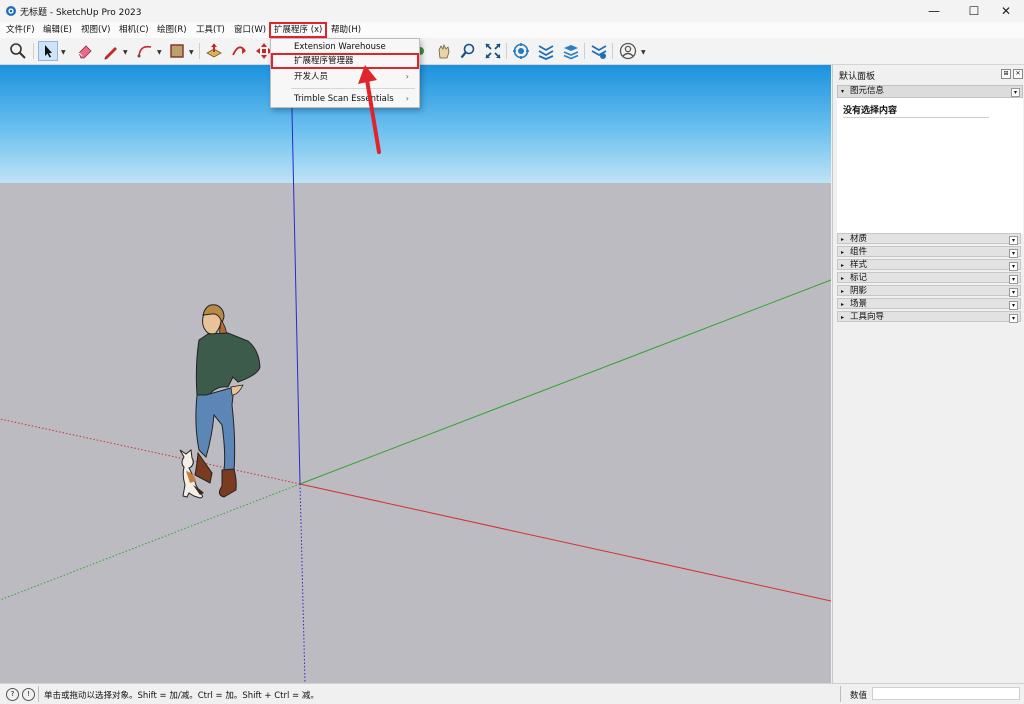 The image size is (1024, 704). Describe the element at coordinates (493, 51) in the screenshot. I see `zoom-window-icon` at that location.